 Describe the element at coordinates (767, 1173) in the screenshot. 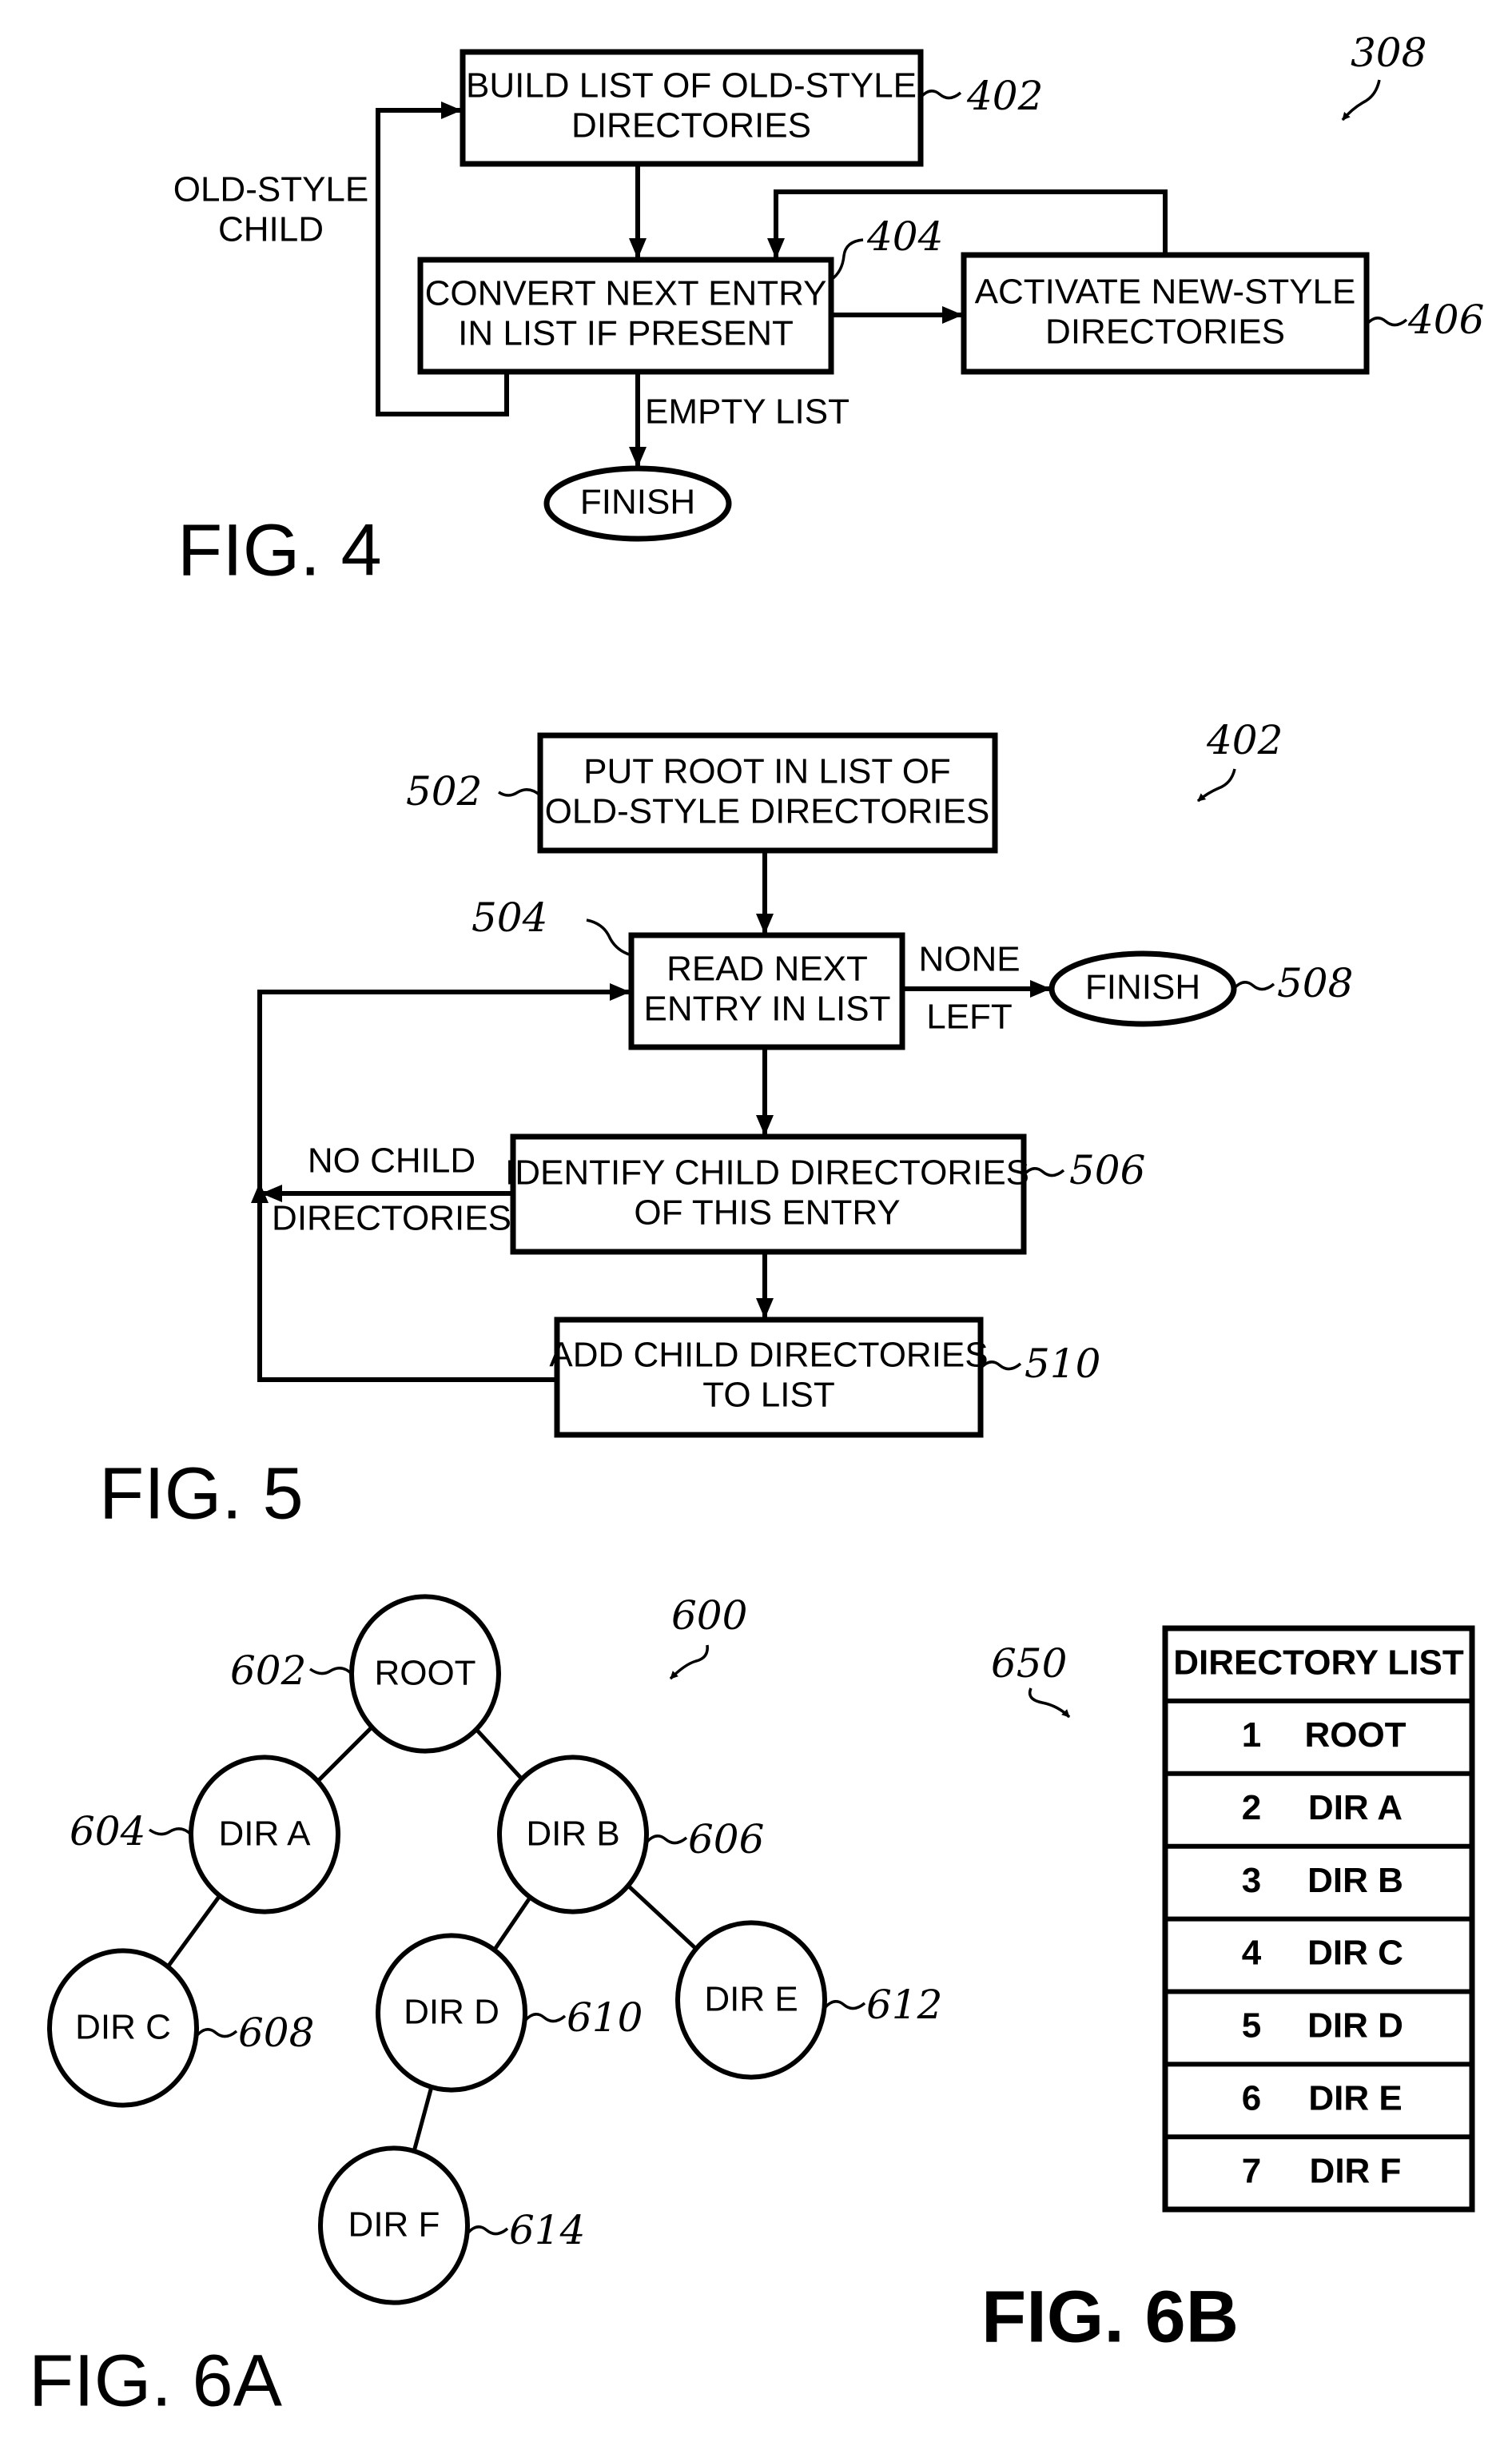

I see `box-identify-line1: IDENTIFY CHILD DIRECTORIES` at that location.